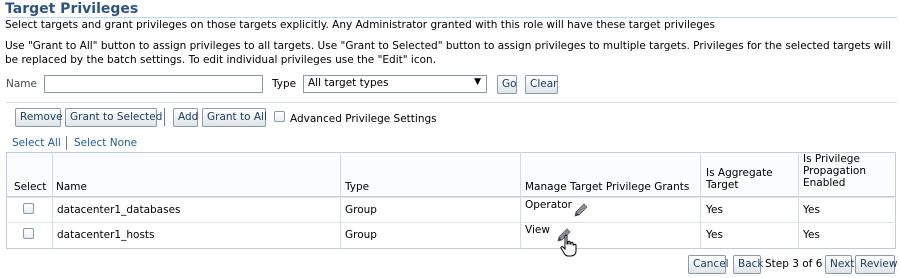 The height and width of the screenshot is (278, 899). I want to click on link-separator, so click(66, 143).